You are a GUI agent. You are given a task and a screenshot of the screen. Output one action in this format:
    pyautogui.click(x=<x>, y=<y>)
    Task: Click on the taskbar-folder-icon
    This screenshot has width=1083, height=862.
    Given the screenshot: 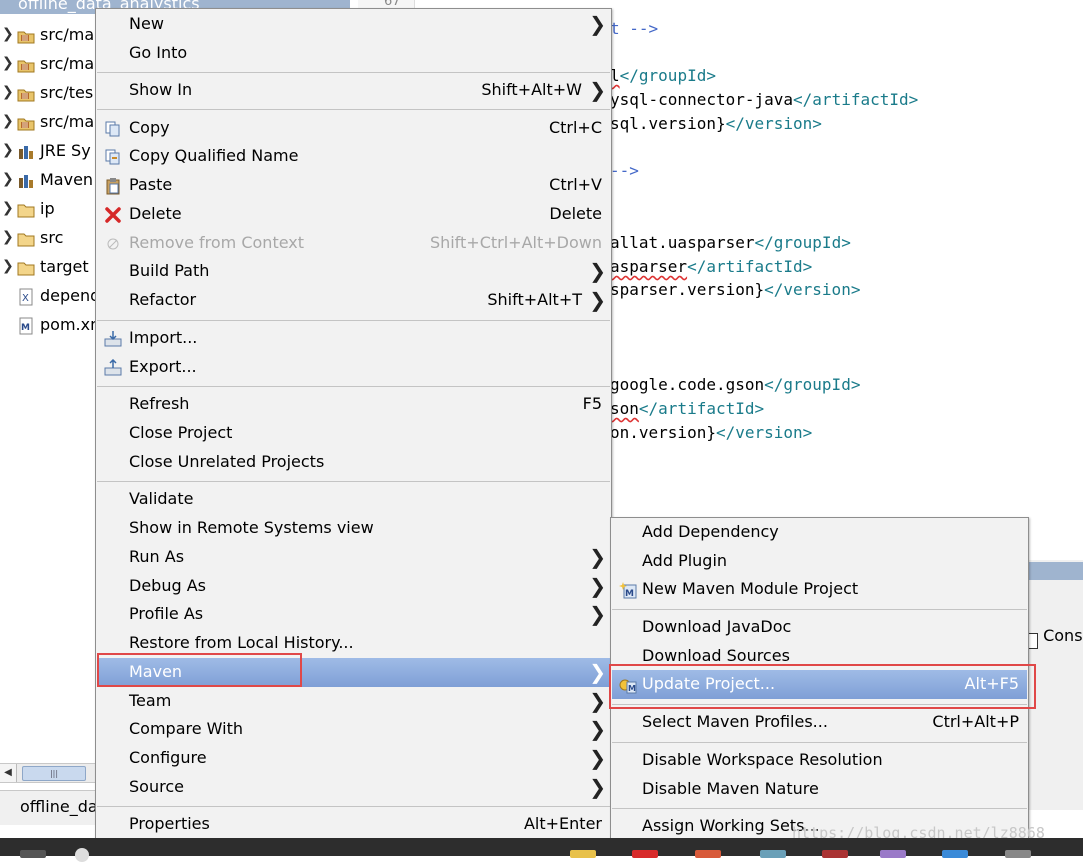 What is the action you would take?
    pyautogui.click(x=583, y=854)
    